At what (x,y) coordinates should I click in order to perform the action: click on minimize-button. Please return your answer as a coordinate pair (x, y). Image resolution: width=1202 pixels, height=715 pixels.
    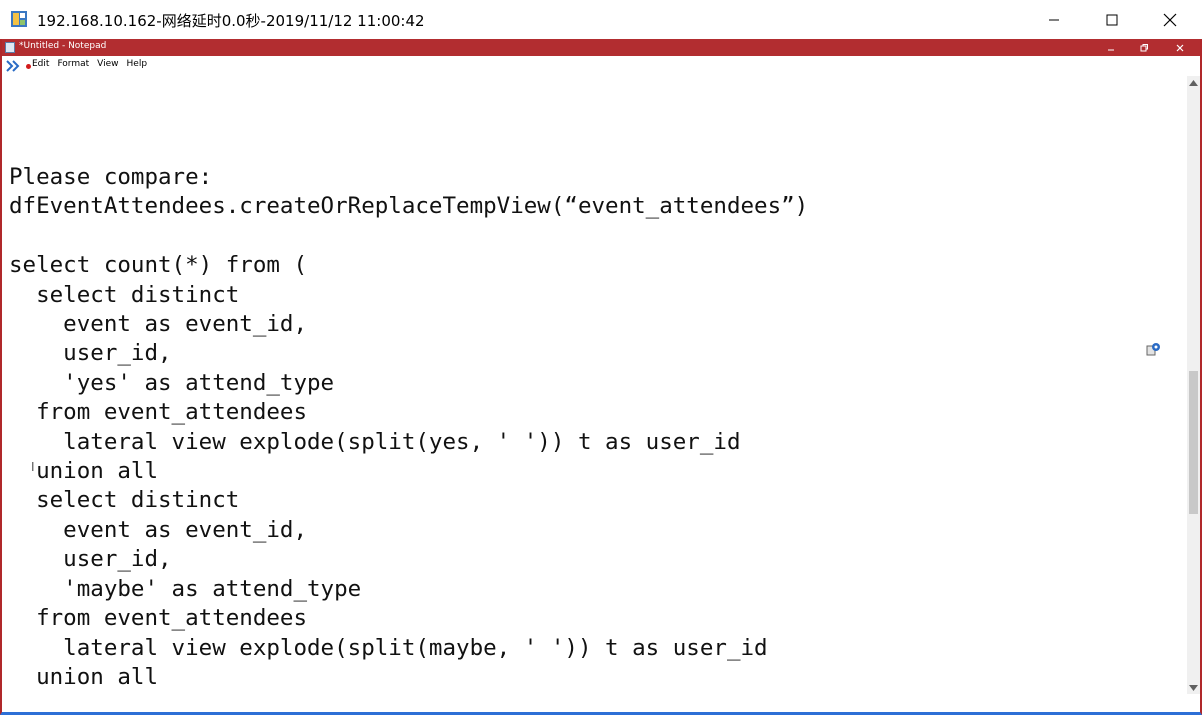
    Looking at the image, I should click on (1054, 19).